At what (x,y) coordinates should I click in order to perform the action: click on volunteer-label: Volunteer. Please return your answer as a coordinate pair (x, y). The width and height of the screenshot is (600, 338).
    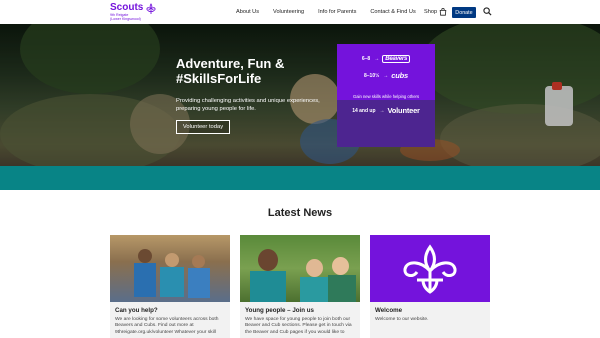
    Looking at the image, I should click on (403, 110).